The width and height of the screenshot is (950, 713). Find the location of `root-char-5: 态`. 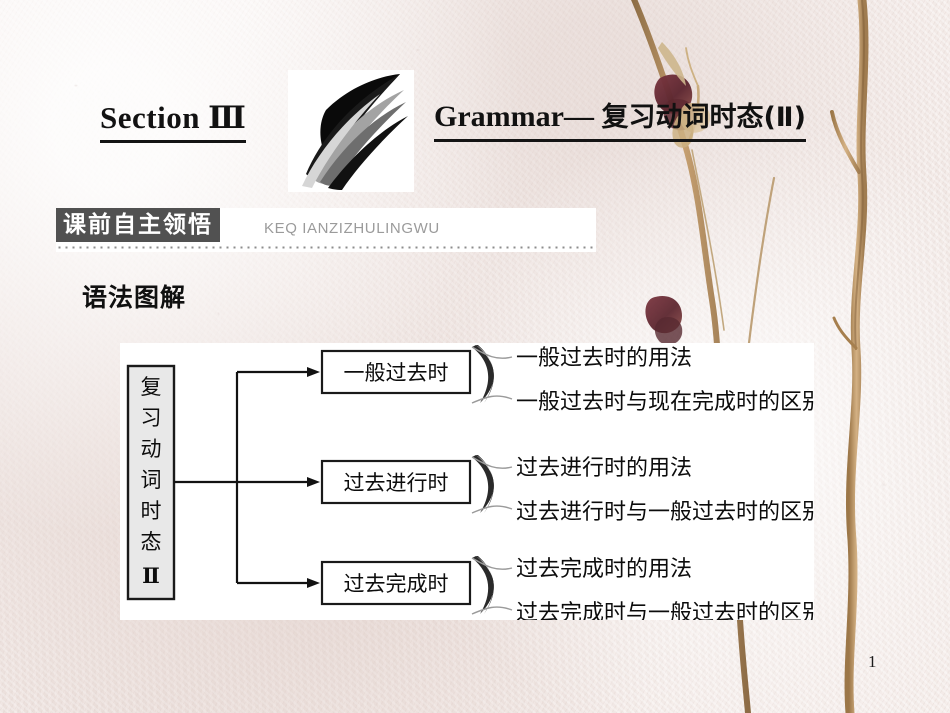

root-char-5: 态 is located at coordinates (151, 542).